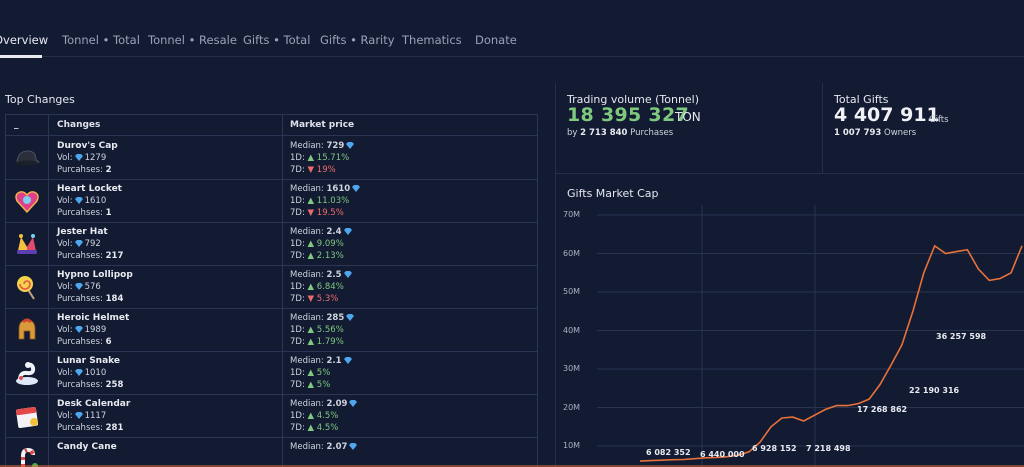 This screenshot has height=467, width=1024. What do you see at coordinates (27, 202) in the screenshot?
I see `locket-icon` at bounding box center [27, 202].